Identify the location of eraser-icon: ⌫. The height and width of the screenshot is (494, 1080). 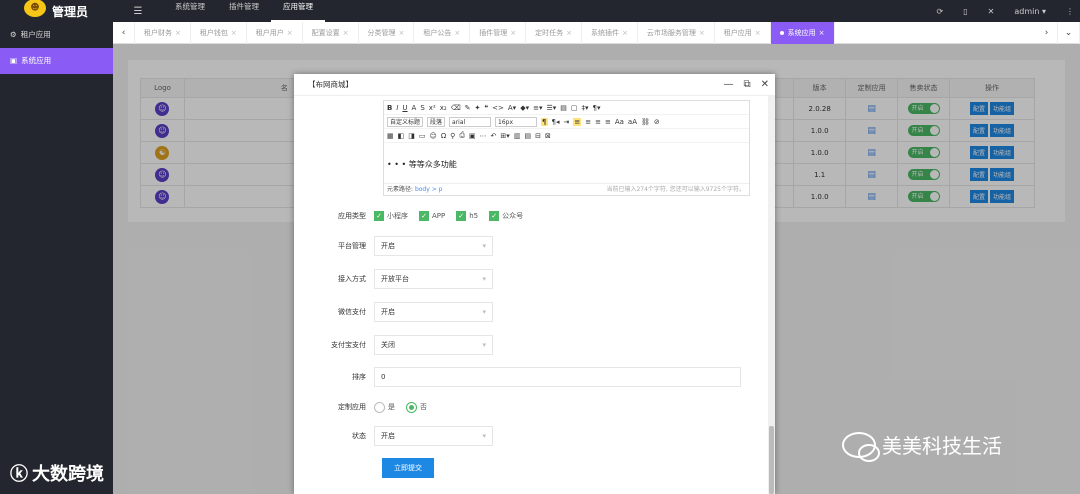
(456, 108).